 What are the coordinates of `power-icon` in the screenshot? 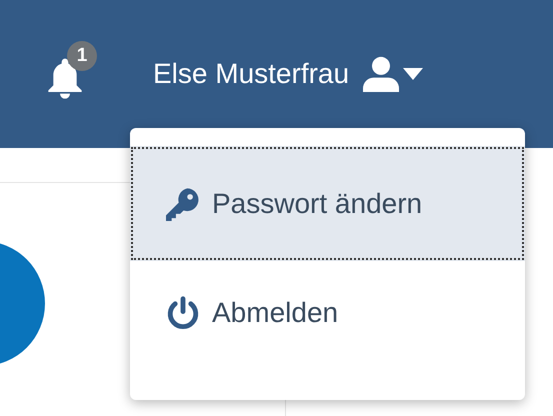 It's located at (183, 313).